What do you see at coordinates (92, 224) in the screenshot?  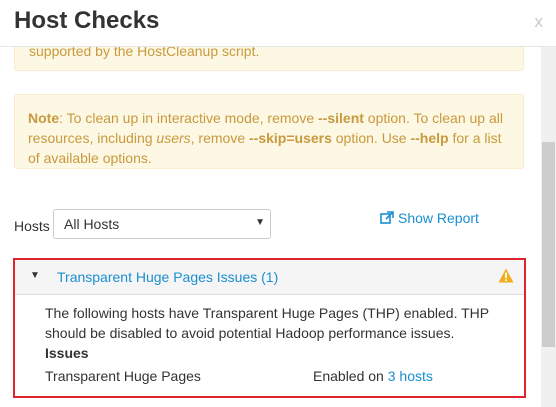 I see `hosts-select-value: All Hosts` at bounding box center [92, 224].